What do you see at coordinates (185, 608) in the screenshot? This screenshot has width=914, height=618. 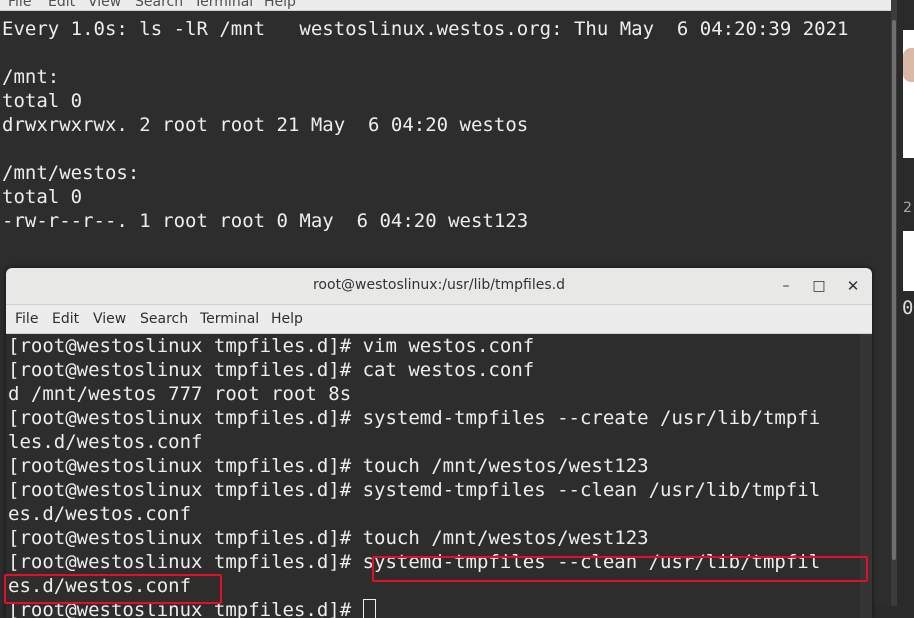 I see `shell-prompt: [root@westoslinux tmpfiles.d]#` at bounding box center [185, 608].